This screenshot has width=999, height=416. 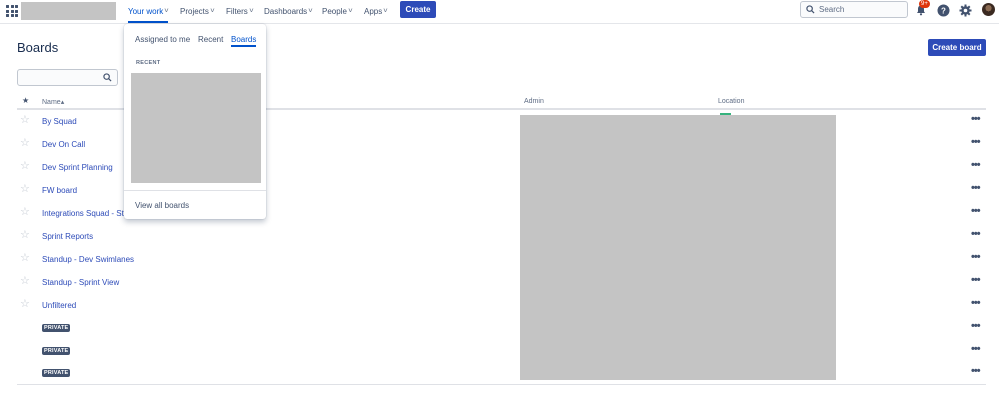 What do you see at coordinates (85, 213) in the screenshot?
I see `board-name-link: Integrations Squad - Sta` at bounding box center [85, 213].